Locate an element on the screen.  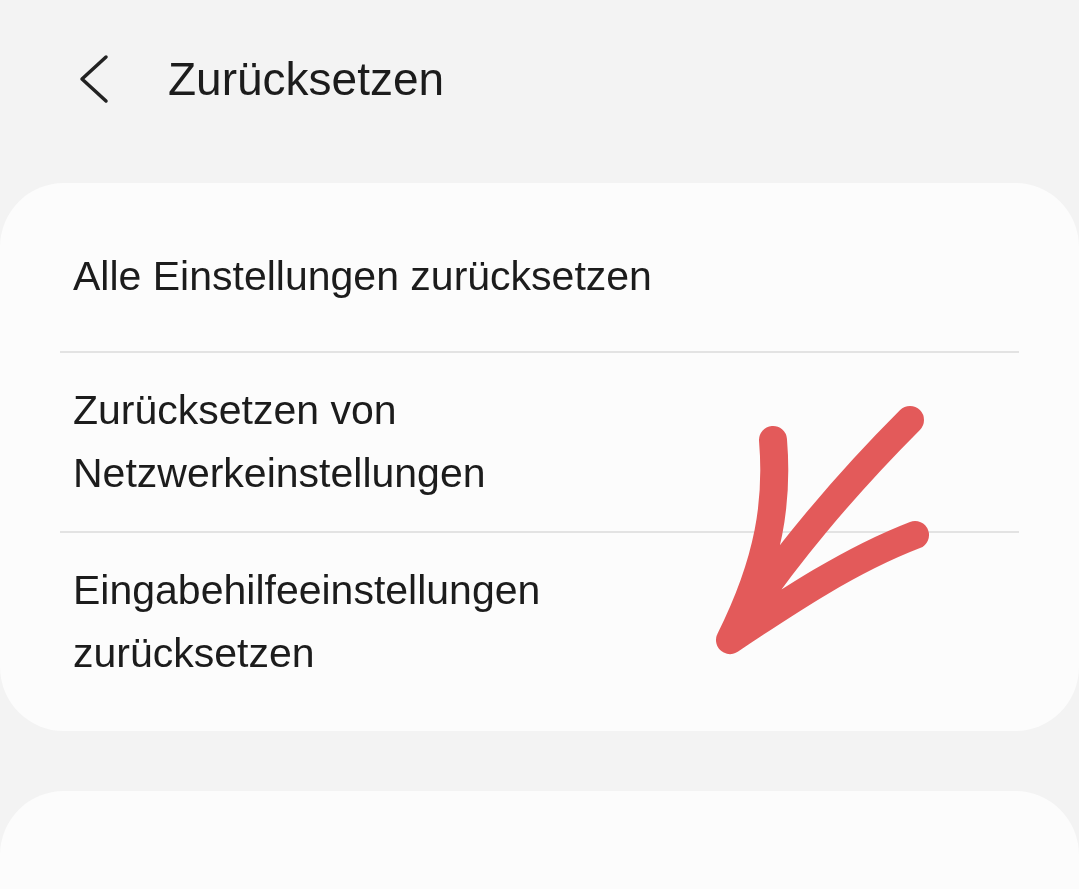
page-title: Zurücksetzen is located at coordinates (306, 78).